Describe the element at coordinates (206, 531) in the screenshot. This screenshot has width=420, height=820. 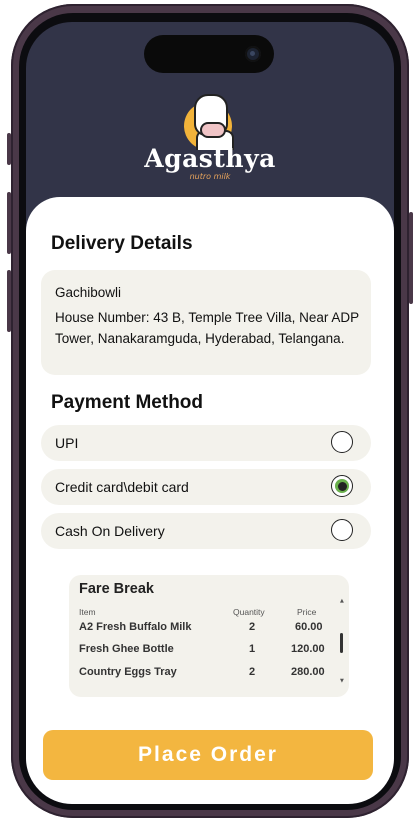
I see `payment-option-cod: Cash On Delivery` at that location.